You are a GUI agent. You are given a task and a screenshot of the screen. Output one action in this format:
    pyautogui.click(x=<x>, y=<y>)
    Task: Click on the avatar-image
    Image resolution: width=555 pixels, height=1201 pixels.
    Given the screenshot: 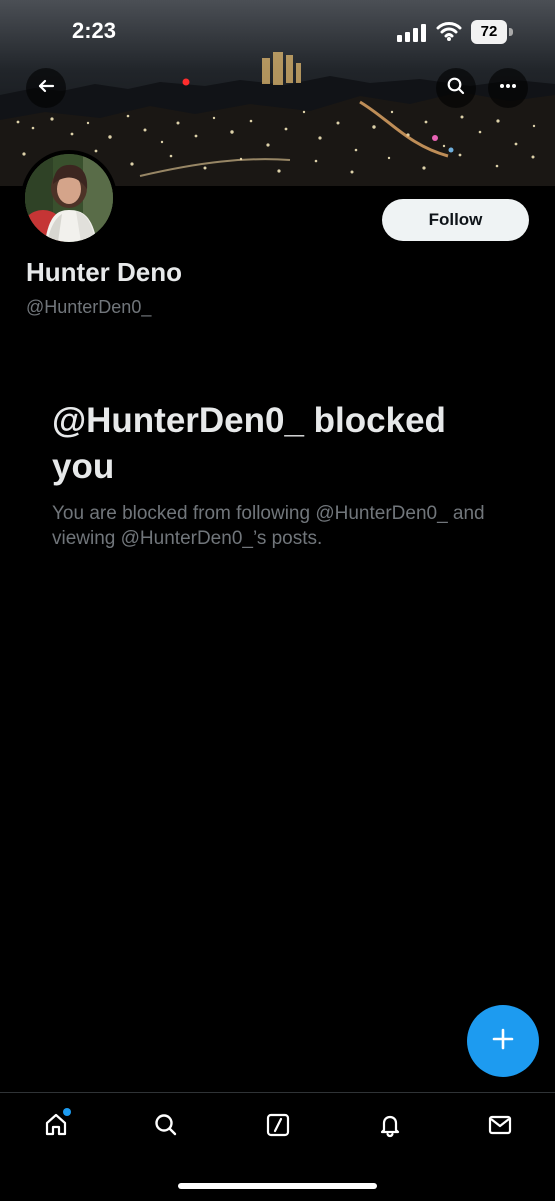 What is the action you would take?
    pyautogui.click(x=69, y=198)
    